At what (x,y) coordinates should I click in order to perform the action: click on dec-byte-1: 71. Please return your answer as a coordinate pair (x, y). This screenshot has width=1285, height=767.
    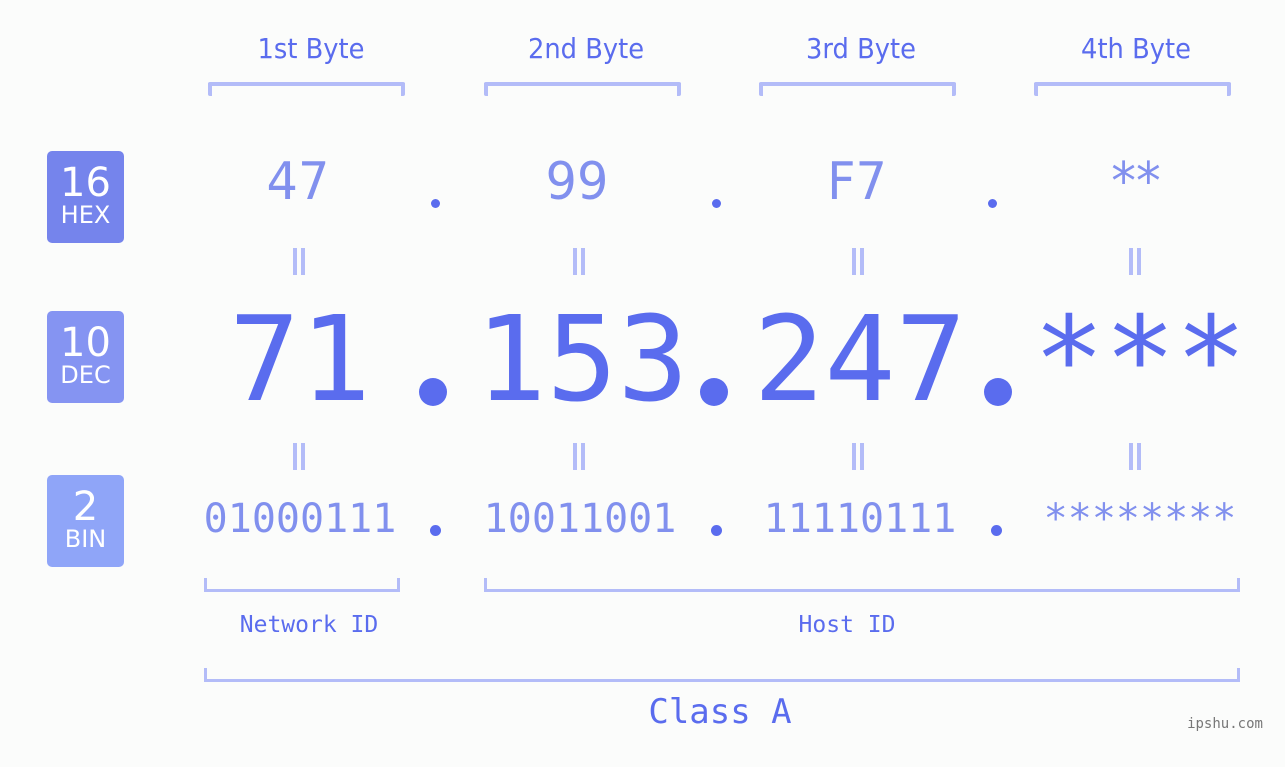
    Looking at the image, I should click on (300, 359).